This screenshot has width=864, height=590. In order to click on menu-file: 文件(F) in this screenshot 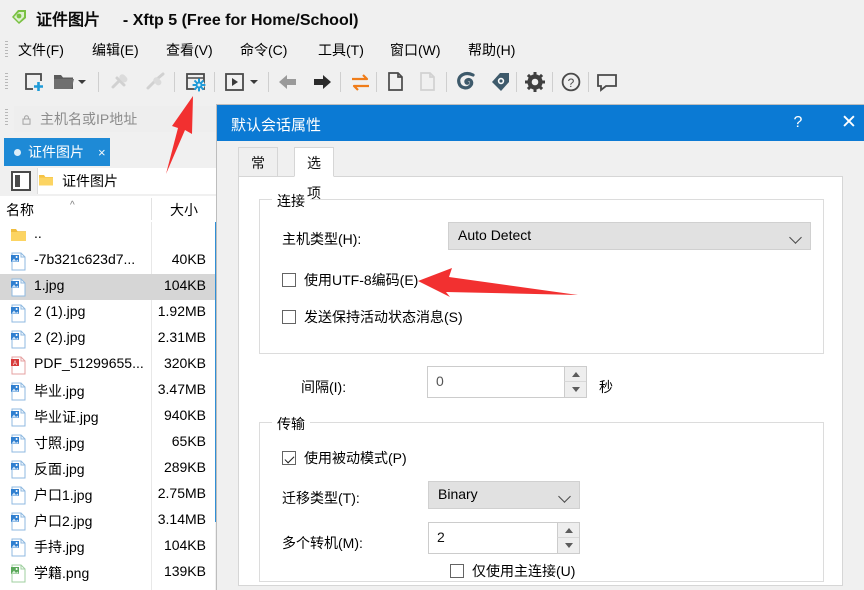, I will do `click(41, 50)`.